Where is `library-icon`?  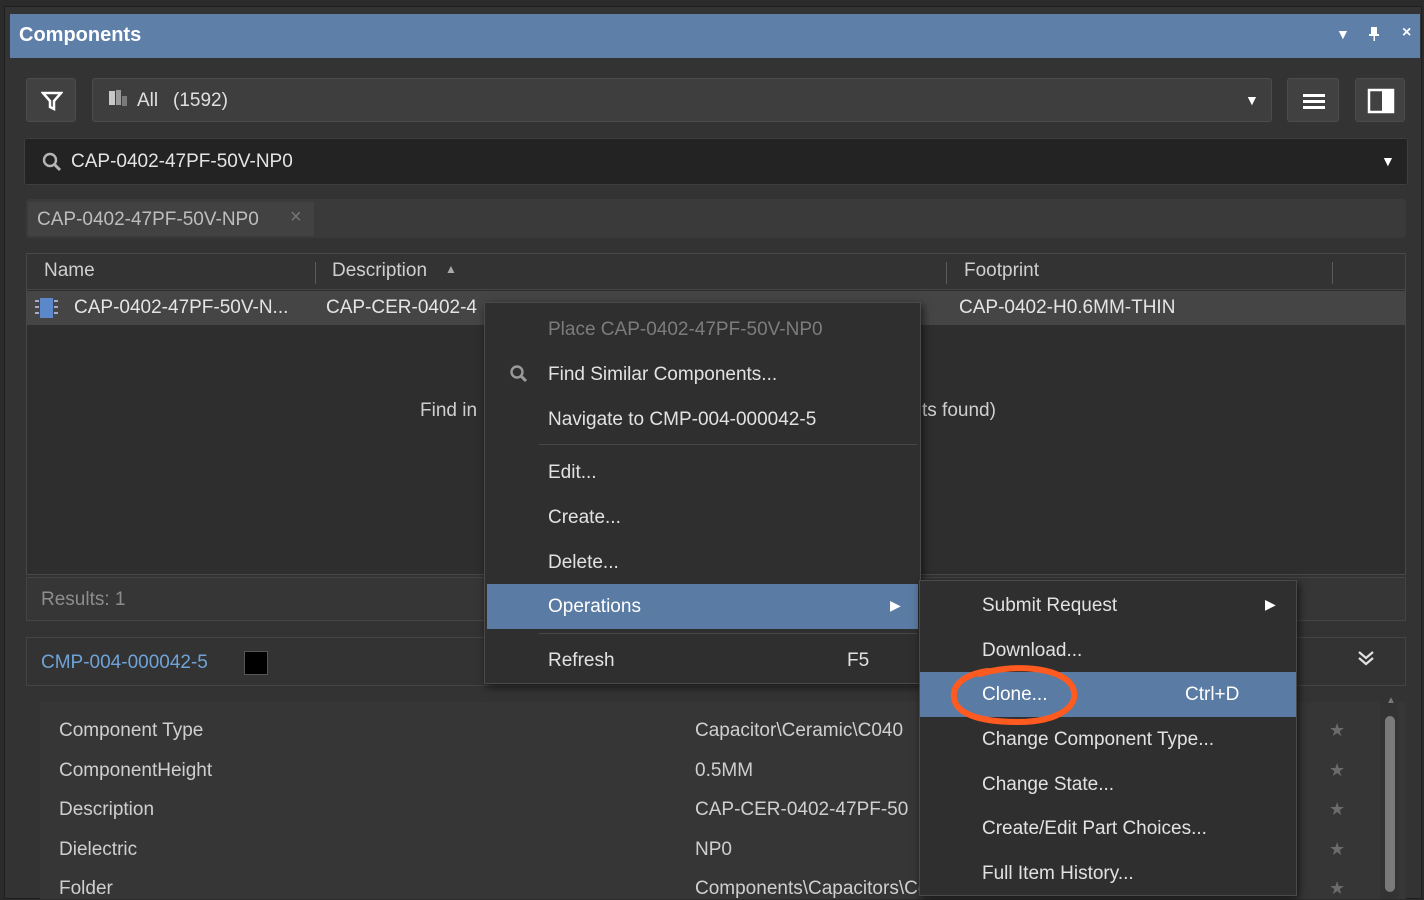 library-icon is located at coordinates (118, 98).